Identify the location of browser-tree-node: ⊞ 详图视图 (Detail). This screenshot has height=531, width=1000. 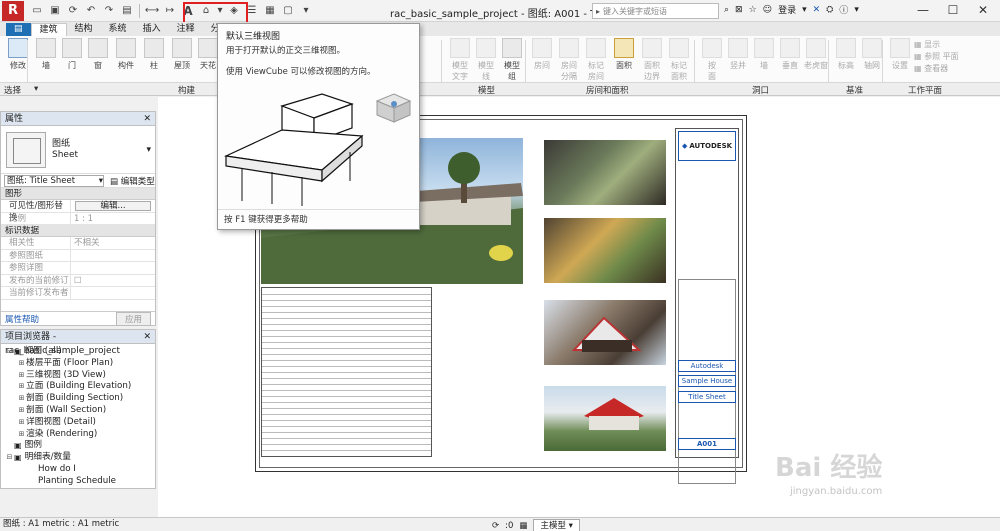
(78, 423).